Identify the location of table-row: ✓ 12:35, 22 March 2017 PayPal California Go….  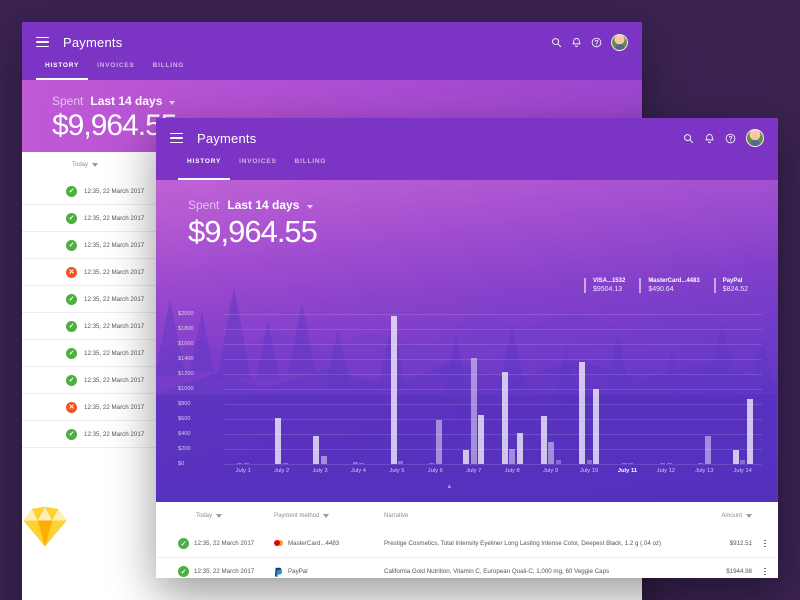
(467, 568).